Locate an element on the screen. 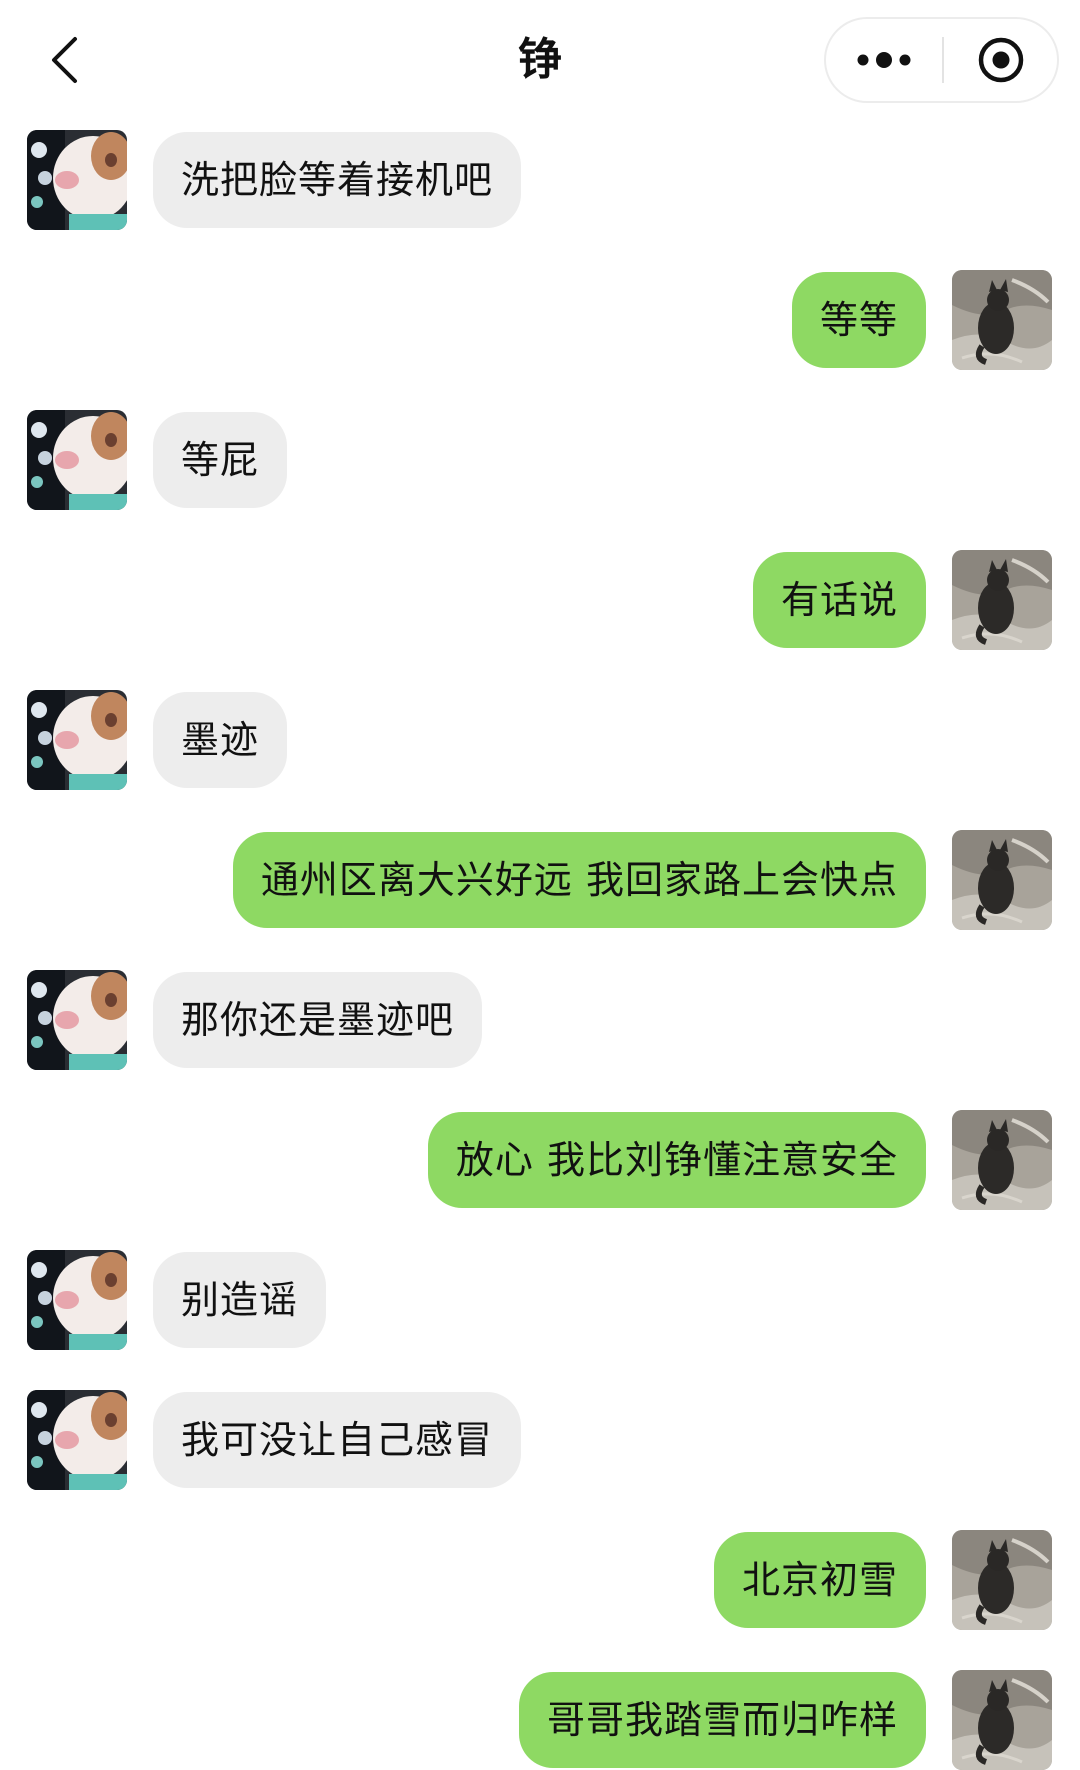 Image resolution: width=1080 pixels, height=1770 pixels. incoming-message-bubble: 墨迹 is located at coordinates (220, 740).